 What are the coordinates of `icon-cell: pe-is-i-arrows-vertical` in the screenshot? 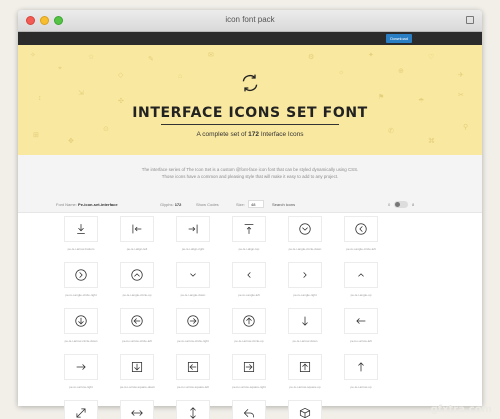 It's located at (193, 409).